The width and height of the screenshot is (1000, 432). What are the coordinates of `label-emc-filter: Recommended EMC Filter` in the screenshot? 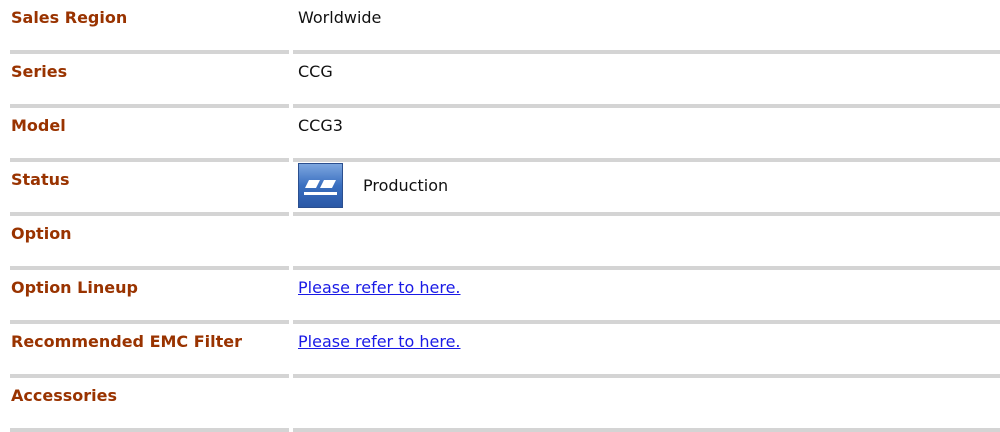 It's located at (127, 341).